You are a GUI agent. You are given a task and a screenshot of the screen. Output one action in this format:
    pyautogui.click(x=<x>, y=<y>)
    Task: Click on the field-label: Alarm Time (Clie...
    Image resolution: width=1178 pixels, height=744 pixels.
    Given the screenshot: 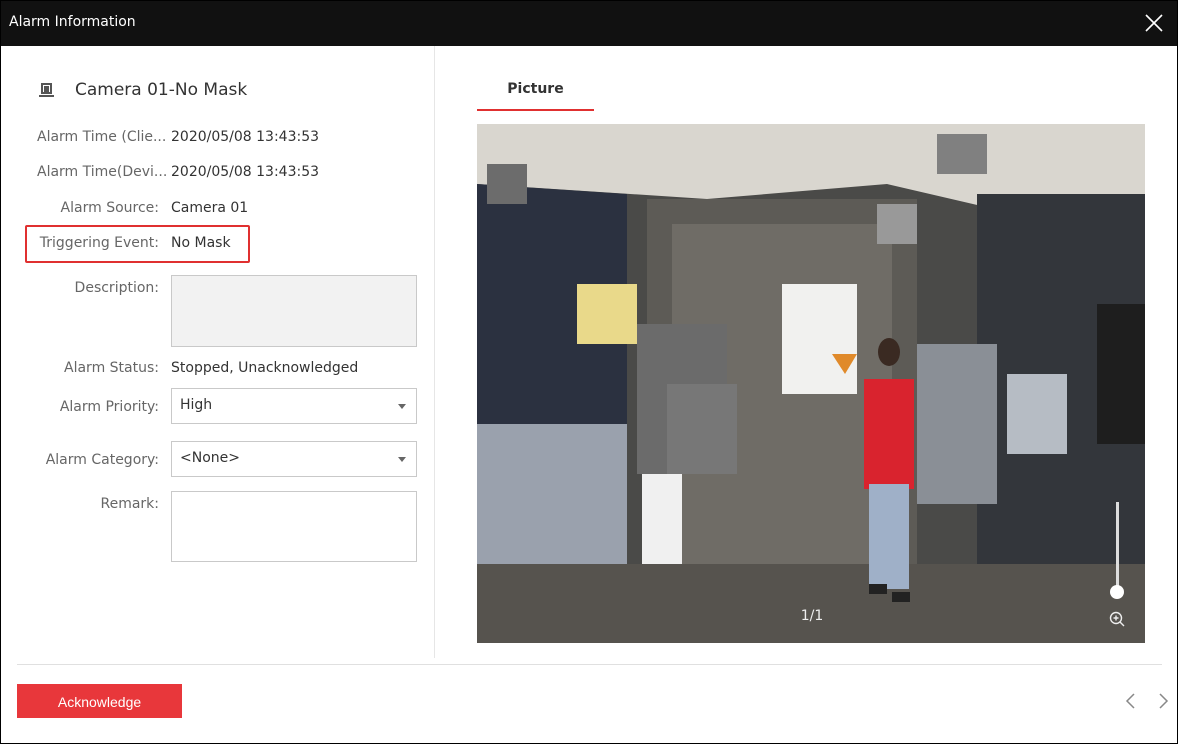 What is the action you would take?
    pyautogui.click(x=102, y=137)
    